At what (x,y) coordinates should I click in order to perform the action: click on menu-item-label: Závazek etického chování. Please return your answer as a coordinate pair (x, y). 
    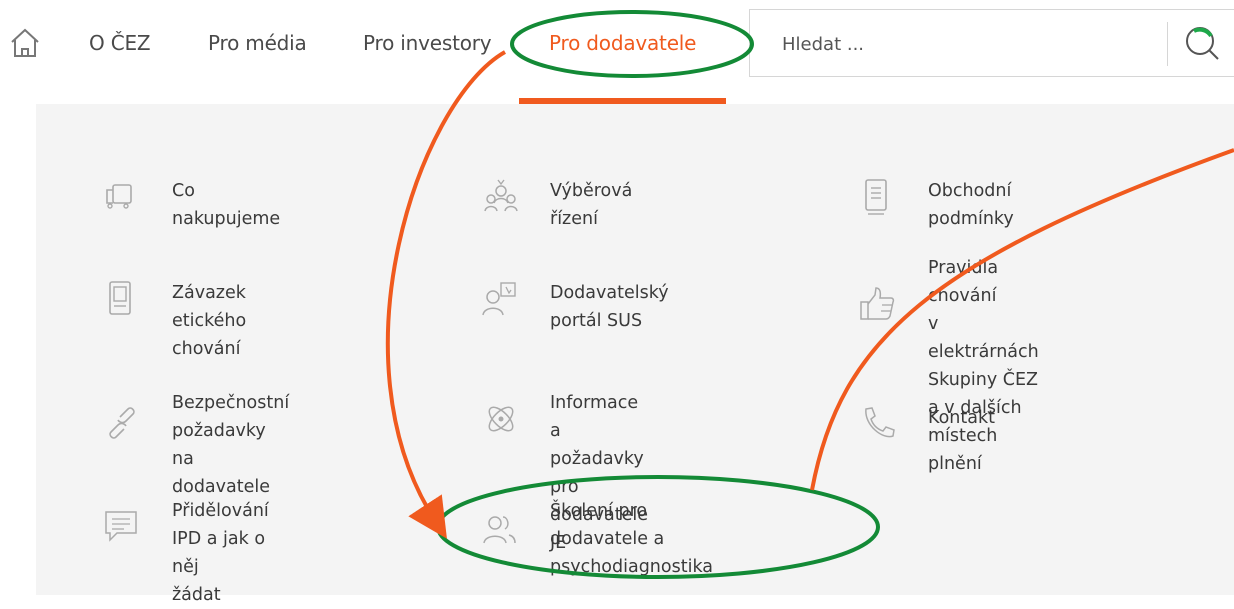
    Looking at the image, I should click on (209, 321).